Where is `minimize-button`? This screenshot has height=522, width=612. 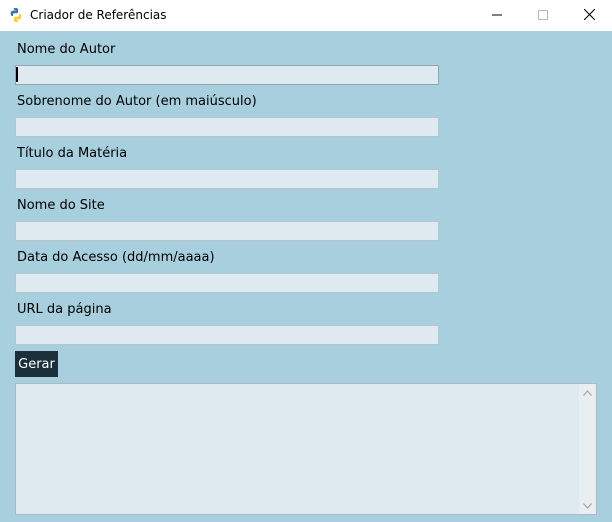
minimize-button is located at coordinates (497, 15).